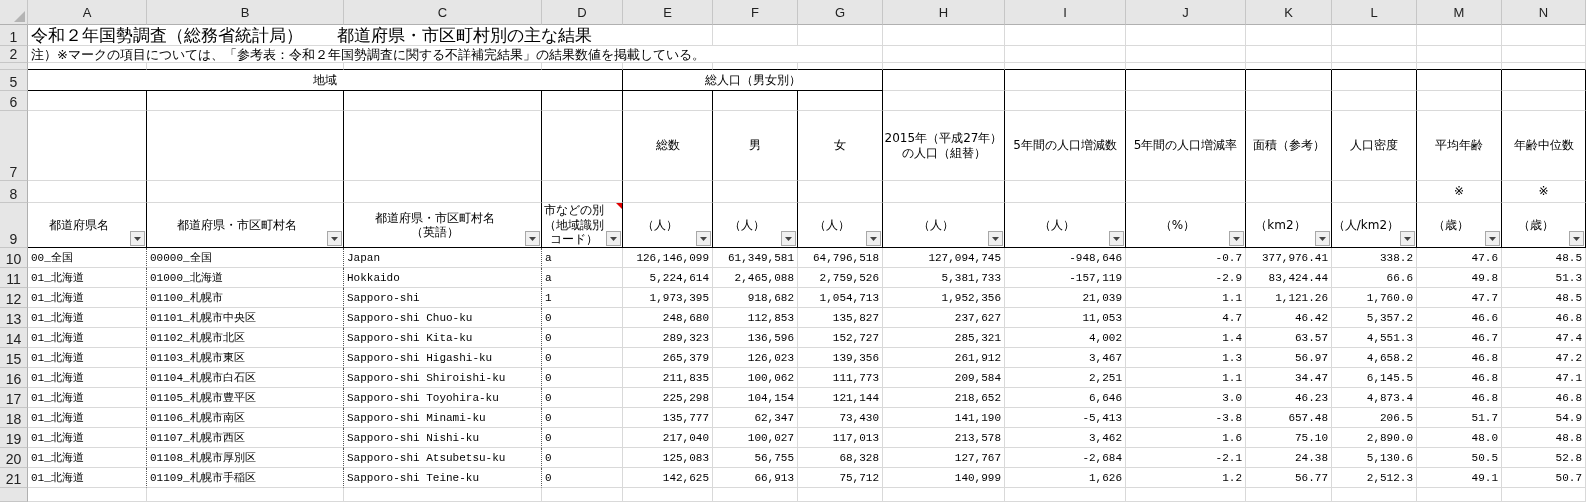  What do you see at coordinates (14, 478) in the screenshot?
I see `row-header: 21` at bounding box center [14, 478].